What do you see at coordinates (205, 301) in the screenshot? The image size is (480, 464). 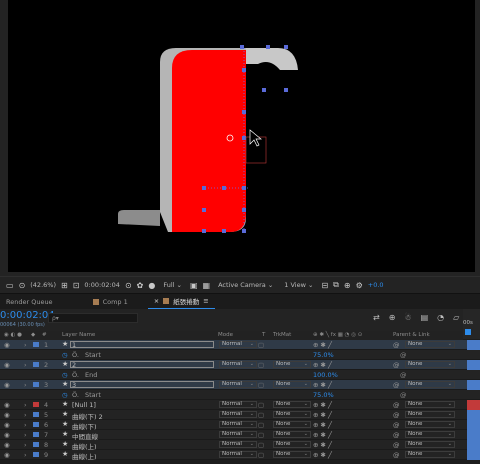 I see `tab-menu-icon: ≡` at bounding box center [205, 301].